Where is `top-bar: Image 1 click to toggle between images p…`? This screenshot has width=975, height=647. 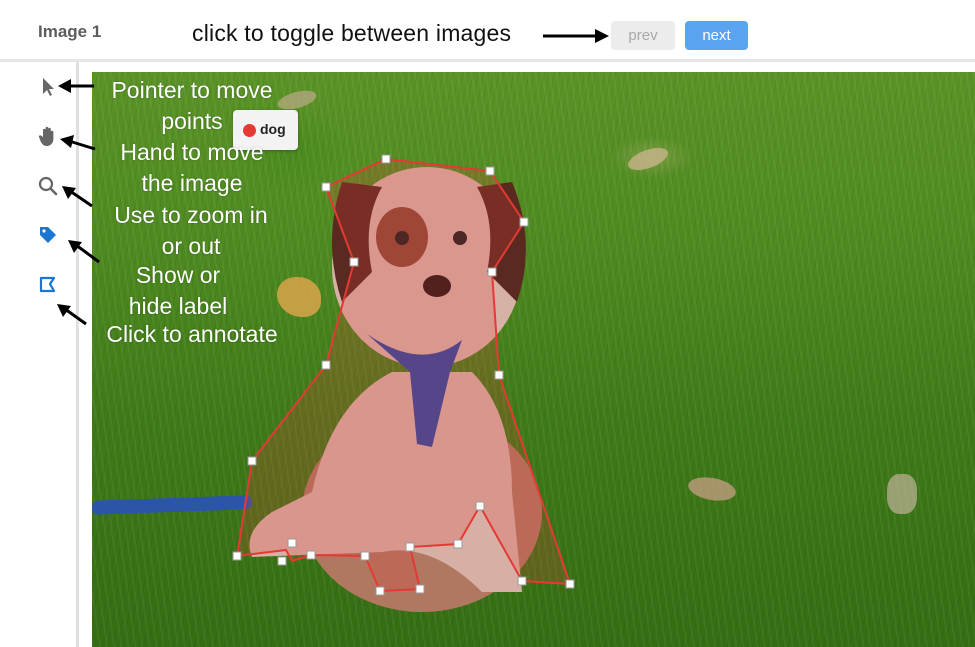 top-bar: Image 1 click to toggle between images p… is located at coordinates (487, 31).